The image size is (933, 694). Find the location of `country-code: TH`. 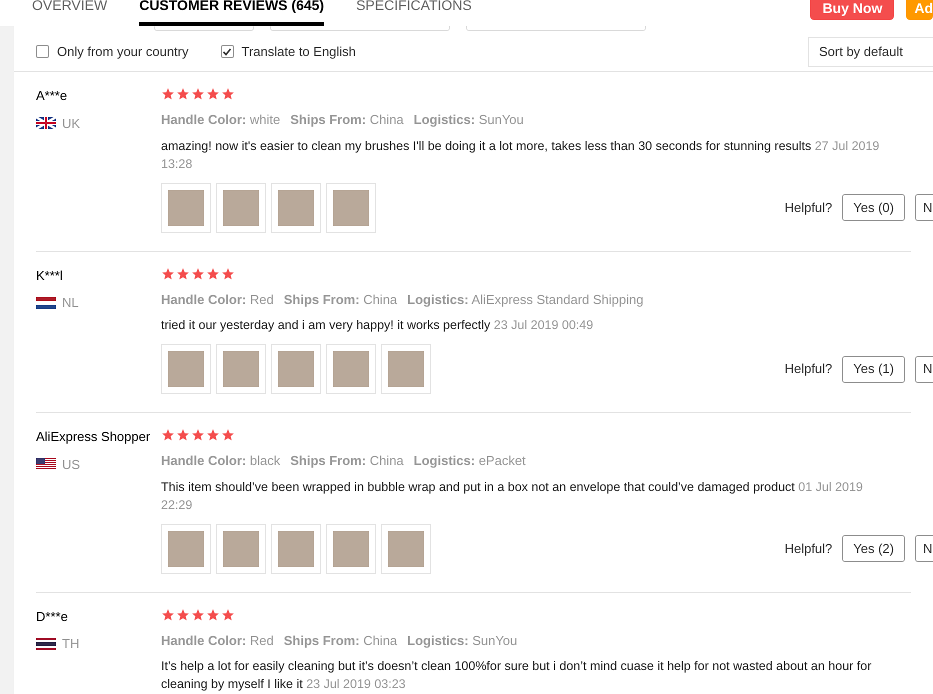

country-code: TH is located at coordinates (71, 644).